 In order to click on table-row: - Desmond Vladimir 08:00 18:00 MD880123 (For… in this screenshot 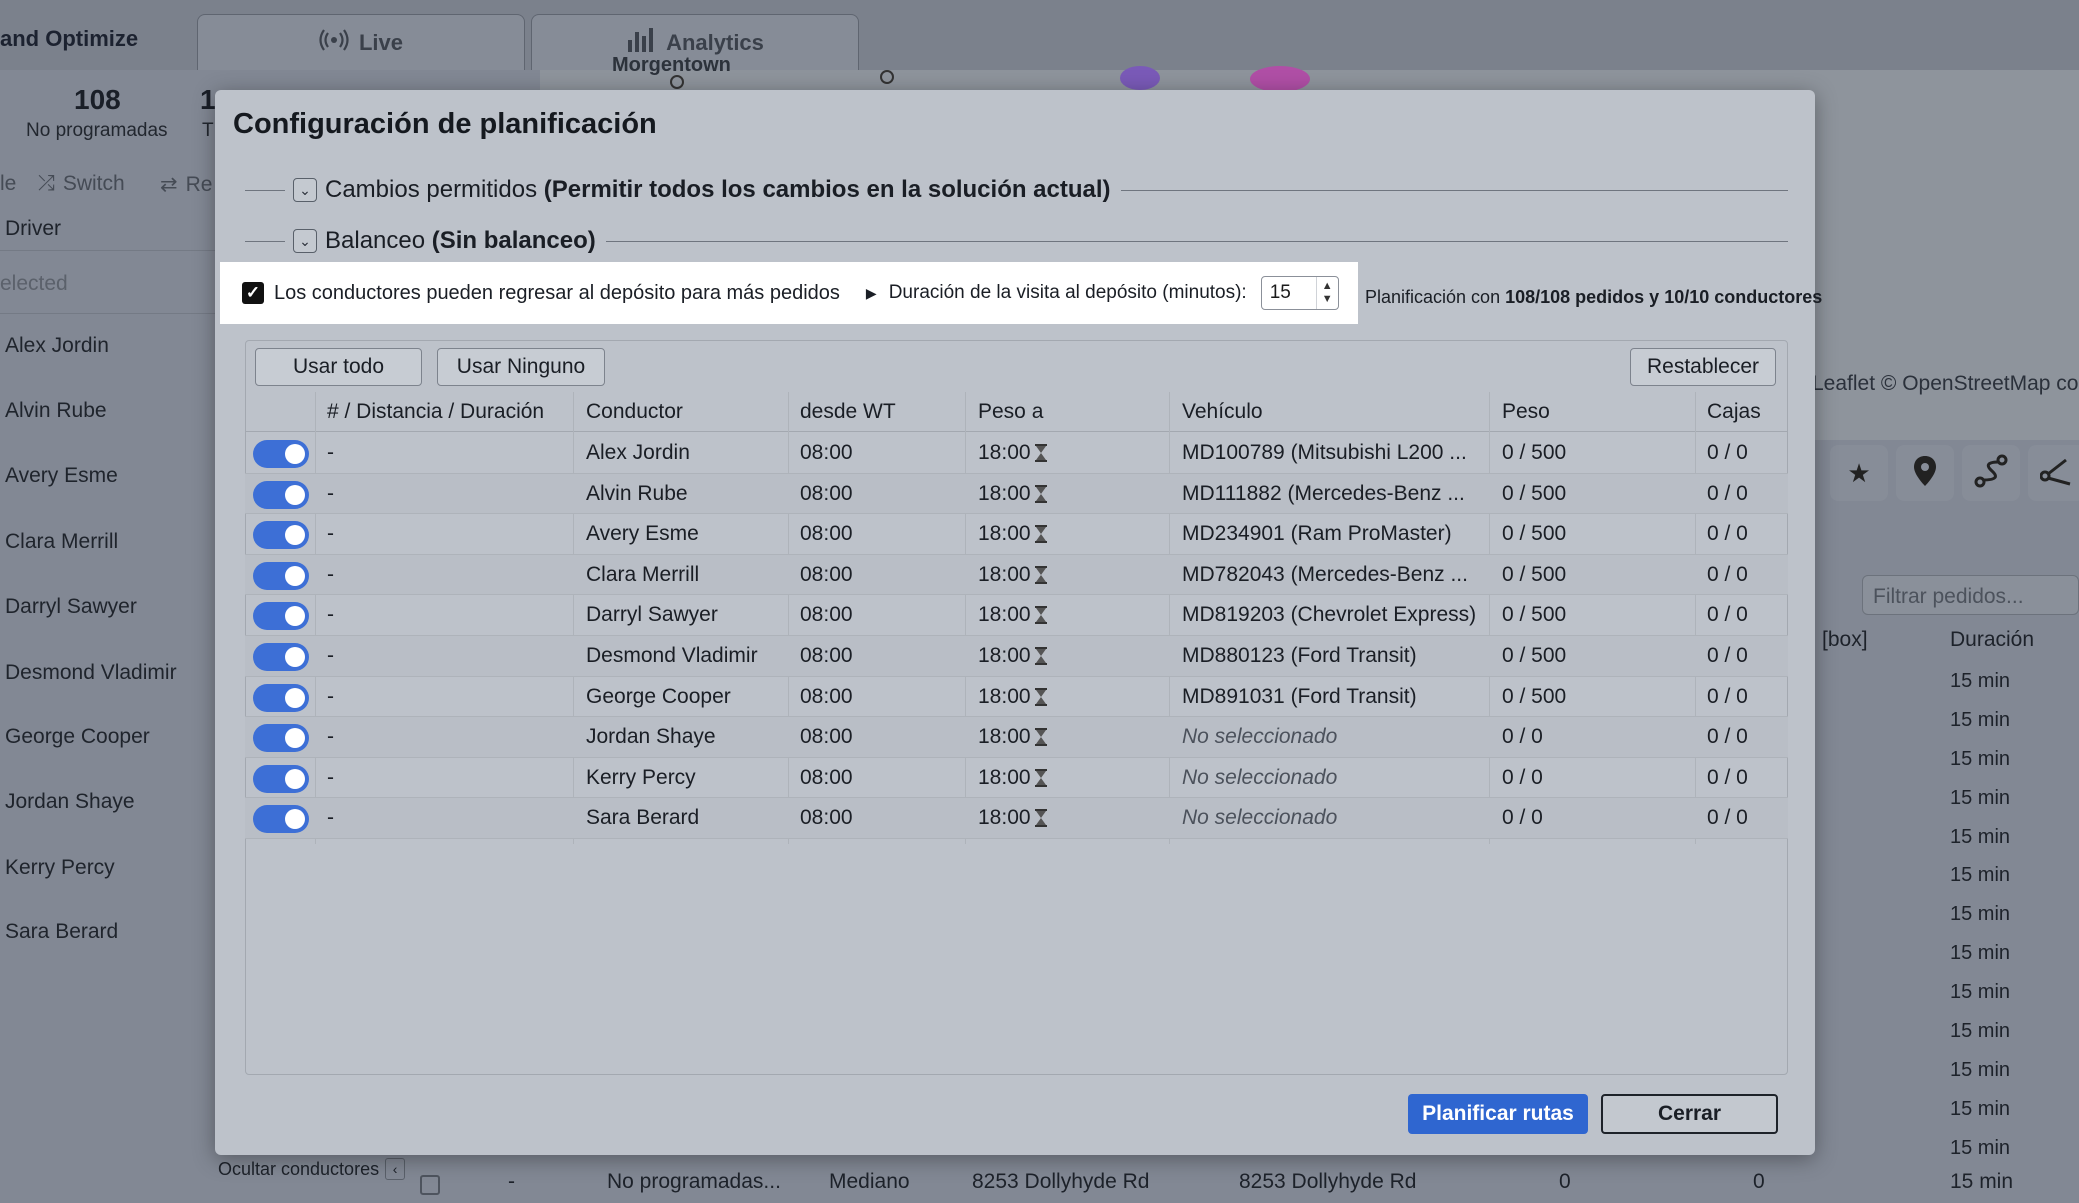, I will do `click(1016, 656)`.